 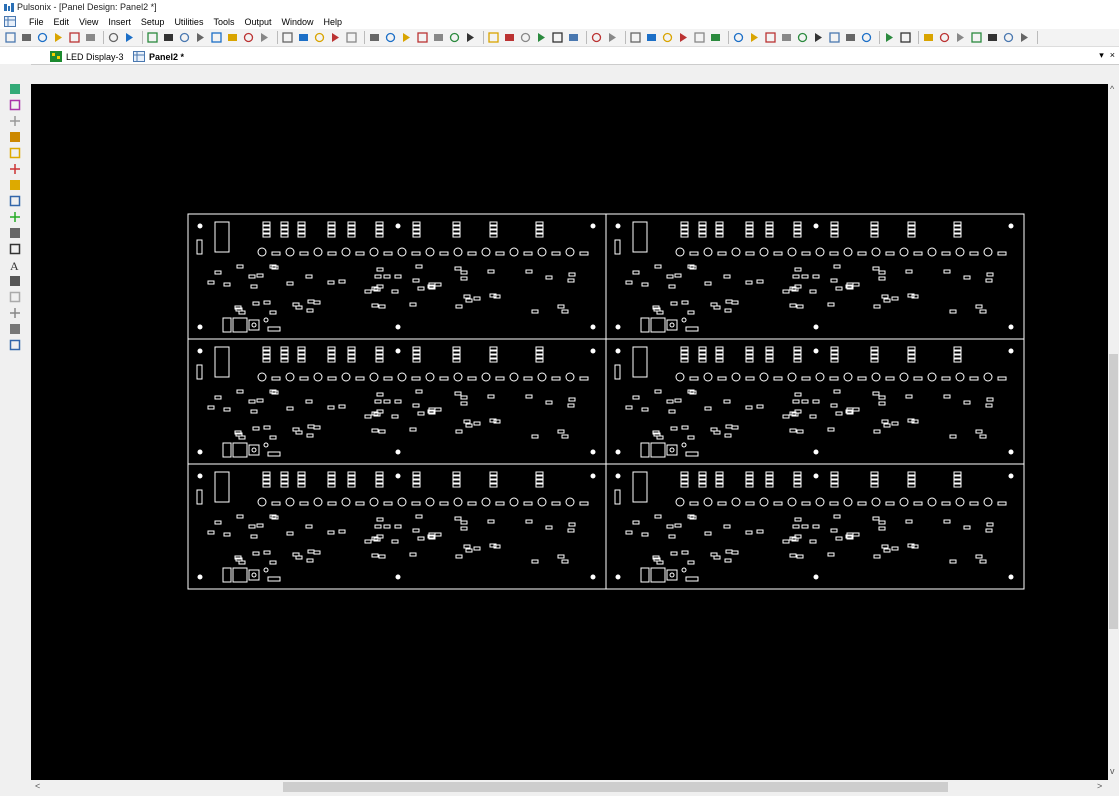 What do you see at coordinates (615, 787) in the screenshot?
I see `horizontal-scroll-thumb` at bounding box center [615, 787].